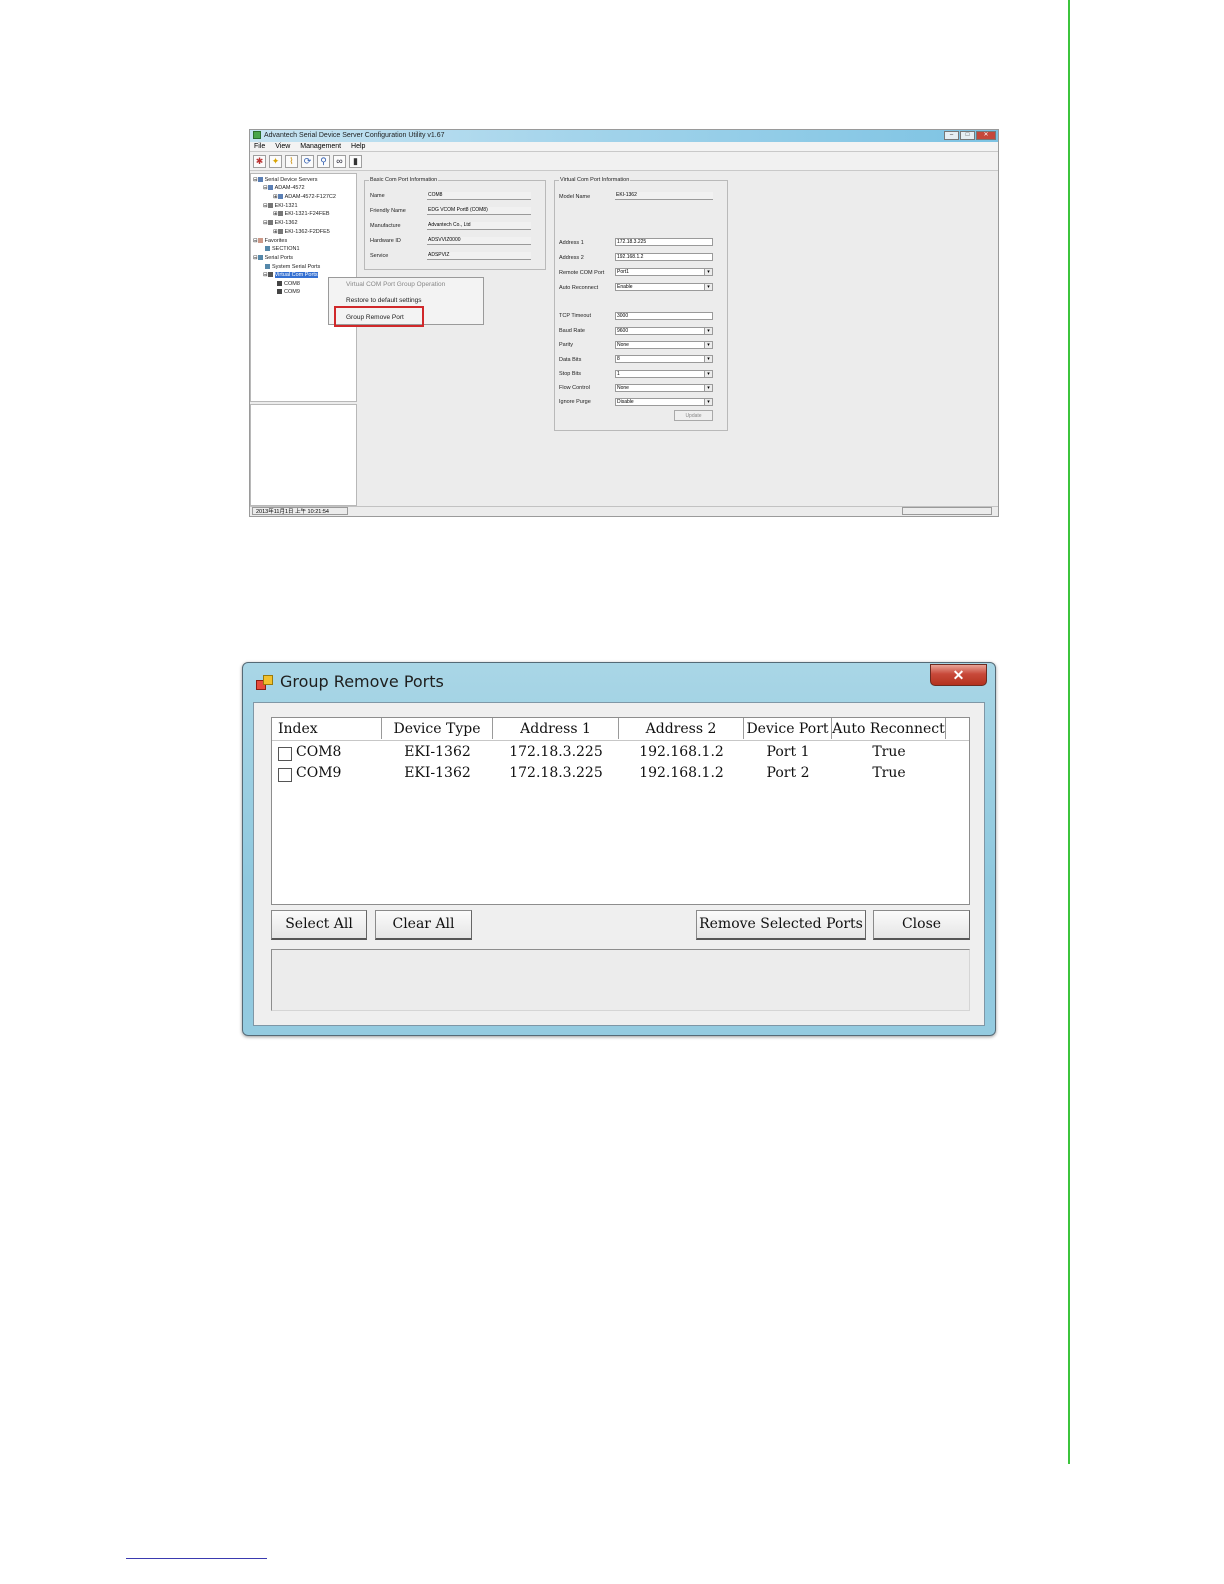 The height and width of the screenshot is (1584, 1224). Describe the element at coordinates (570, 374) in the screenshot. I see `field-label: Stop Bits` at that location.